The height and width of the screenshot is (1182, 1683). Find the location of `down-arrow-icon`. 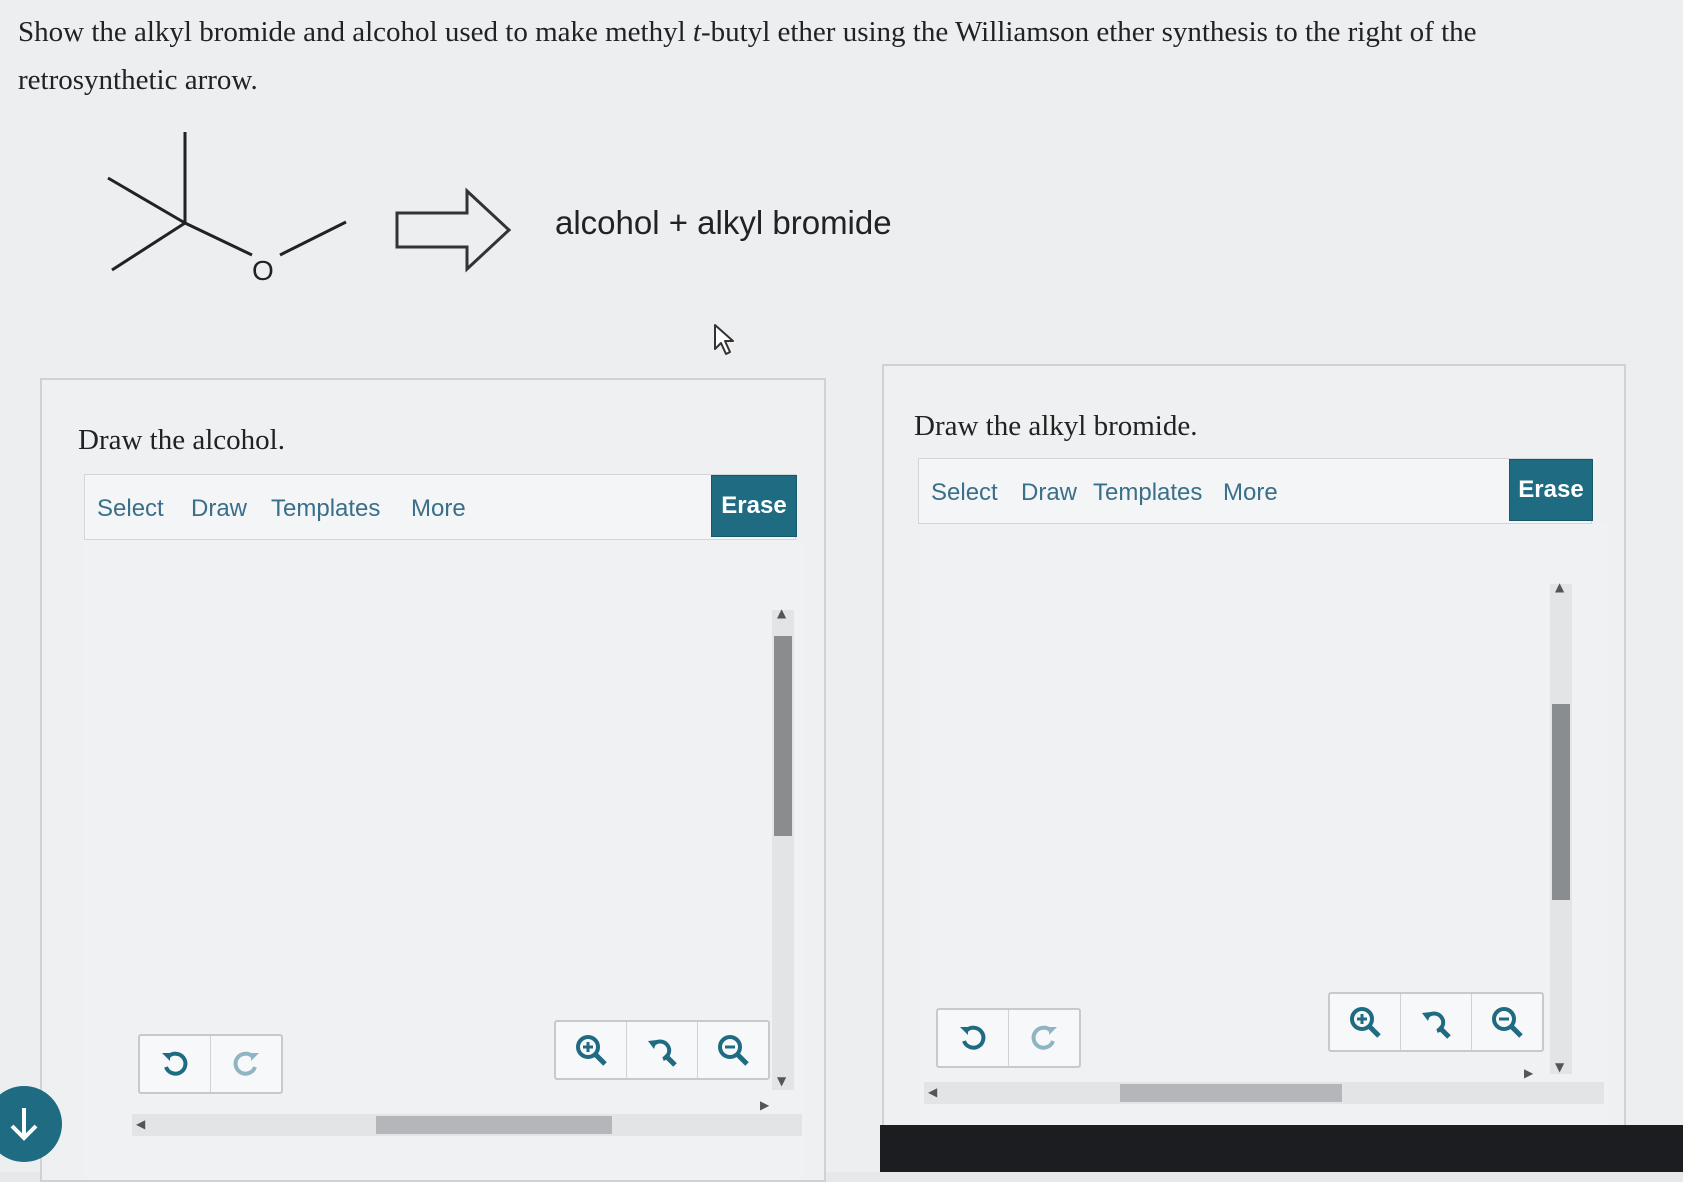

down-arrow-icon is located at coordinates (24, 1124).